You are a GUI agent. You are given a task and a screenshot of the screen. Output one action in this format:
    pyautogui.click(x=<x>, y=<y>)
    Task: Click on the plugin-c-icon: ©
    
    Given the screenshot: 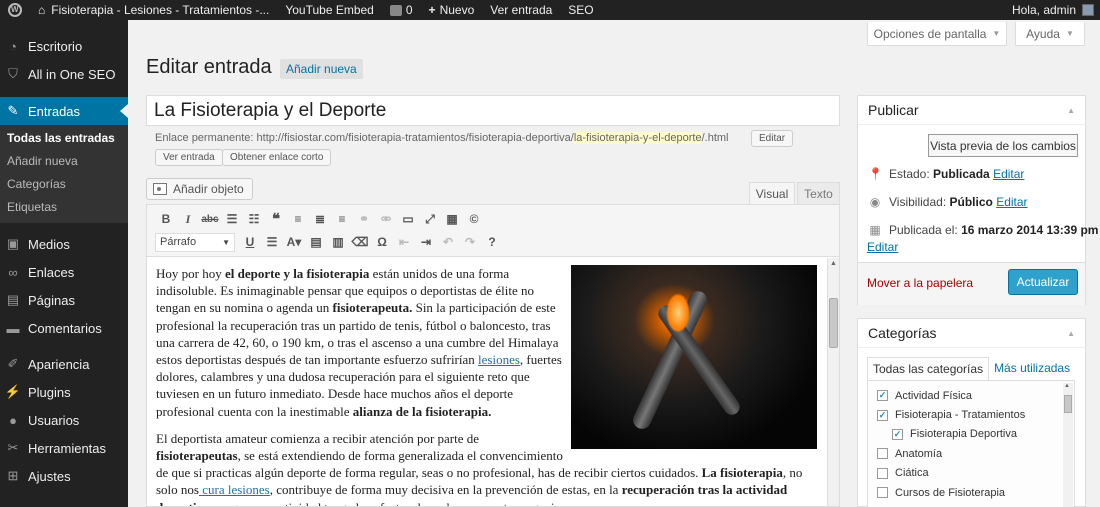 What is the action you would take?
    pyautogui.click(x=474, y=219)
    